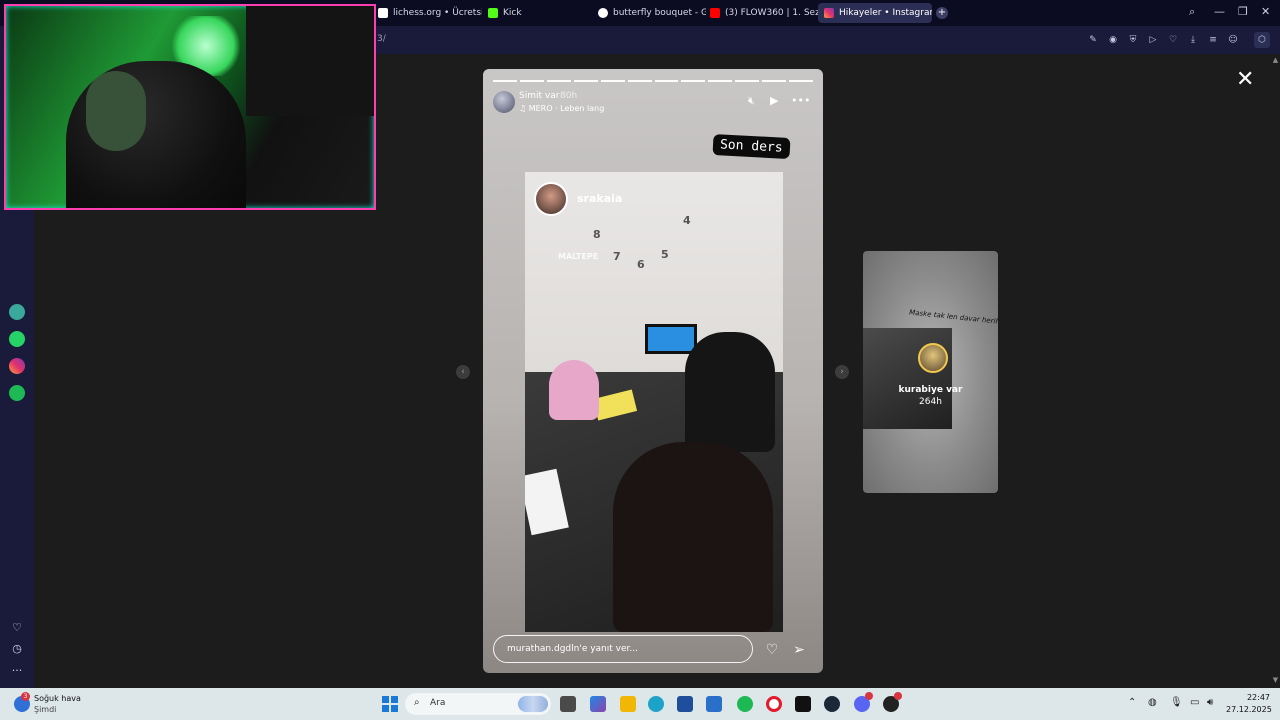  Describe the element at coordinates (17, 312) in the screenshot. I see `chatgpt-icon` at that location.